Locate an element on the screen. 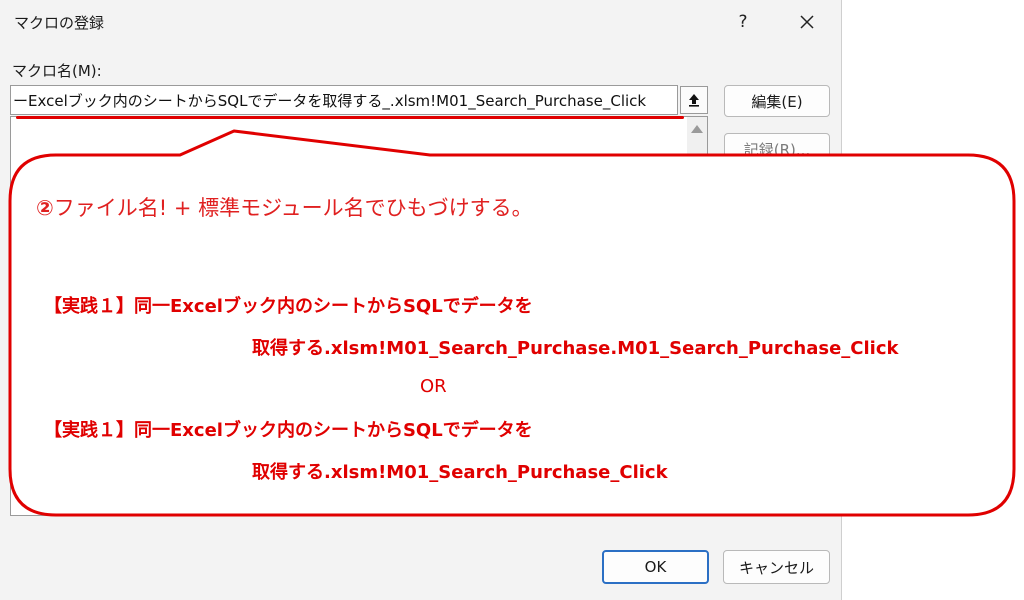 Image resolution: width=1024 pixels, height=600 pixels. upload-button is located at coordinates (694, 100).